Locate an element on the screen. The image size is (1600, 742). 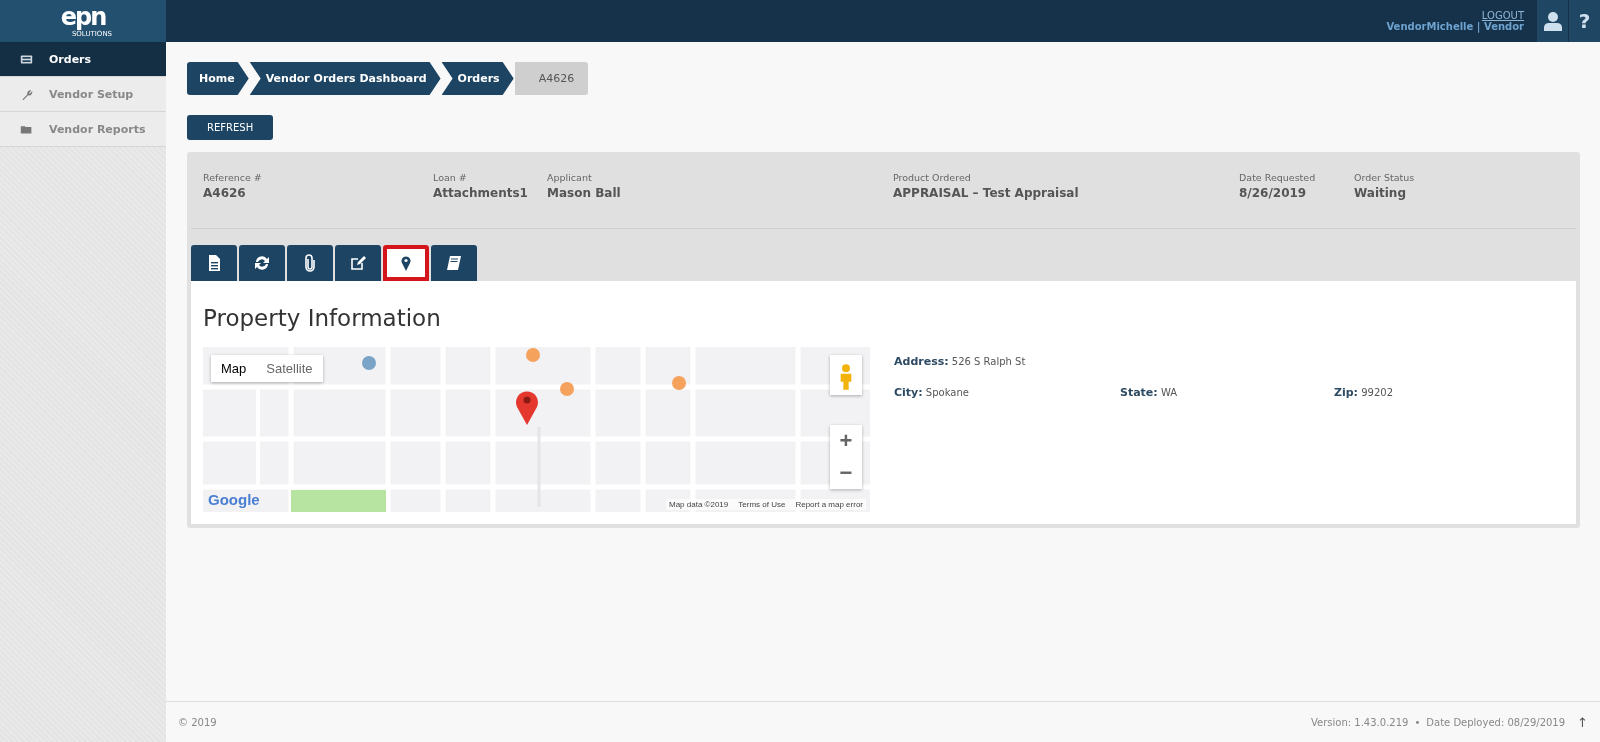
help-button: ? is located at coordinates (1584, 21).